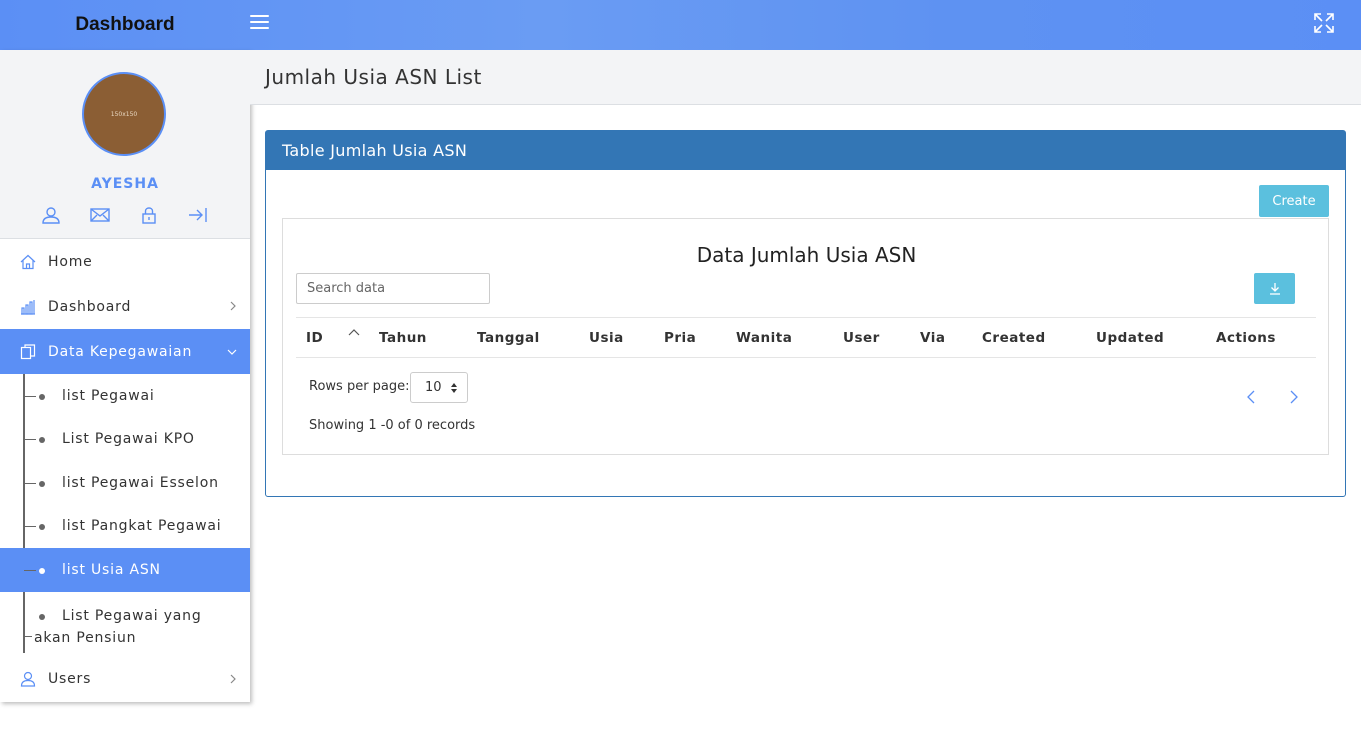  Describe the element at coordinates (111, 569) in the screenshot. I see `submenu-item-label: list Usia ASN` at that location.